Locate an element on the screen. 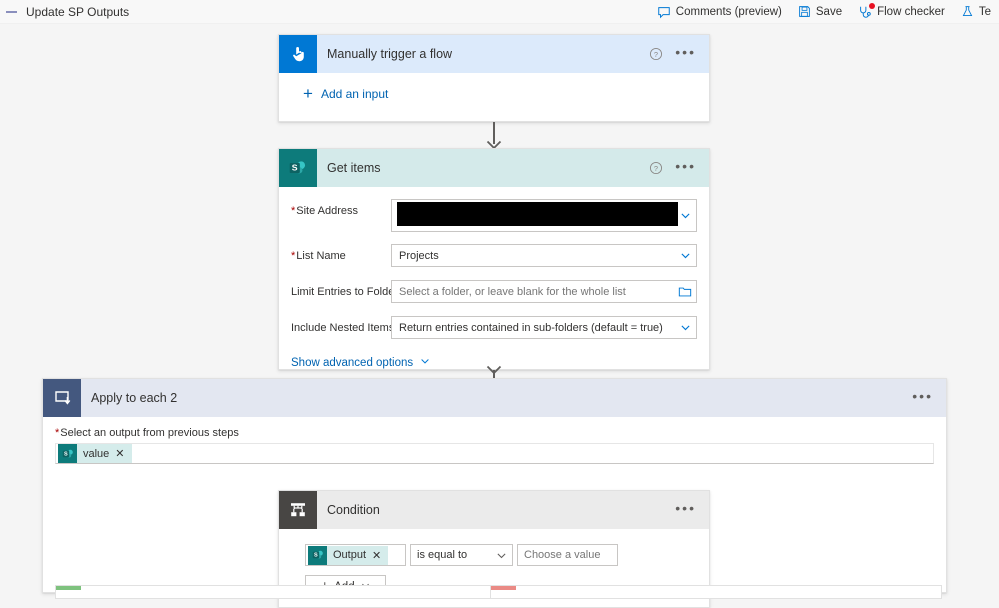 Image resolution: width=999 pixels, height=608 pixels. get-items-card-header: S Get items ? ••• is located at coordinates (494, 168).